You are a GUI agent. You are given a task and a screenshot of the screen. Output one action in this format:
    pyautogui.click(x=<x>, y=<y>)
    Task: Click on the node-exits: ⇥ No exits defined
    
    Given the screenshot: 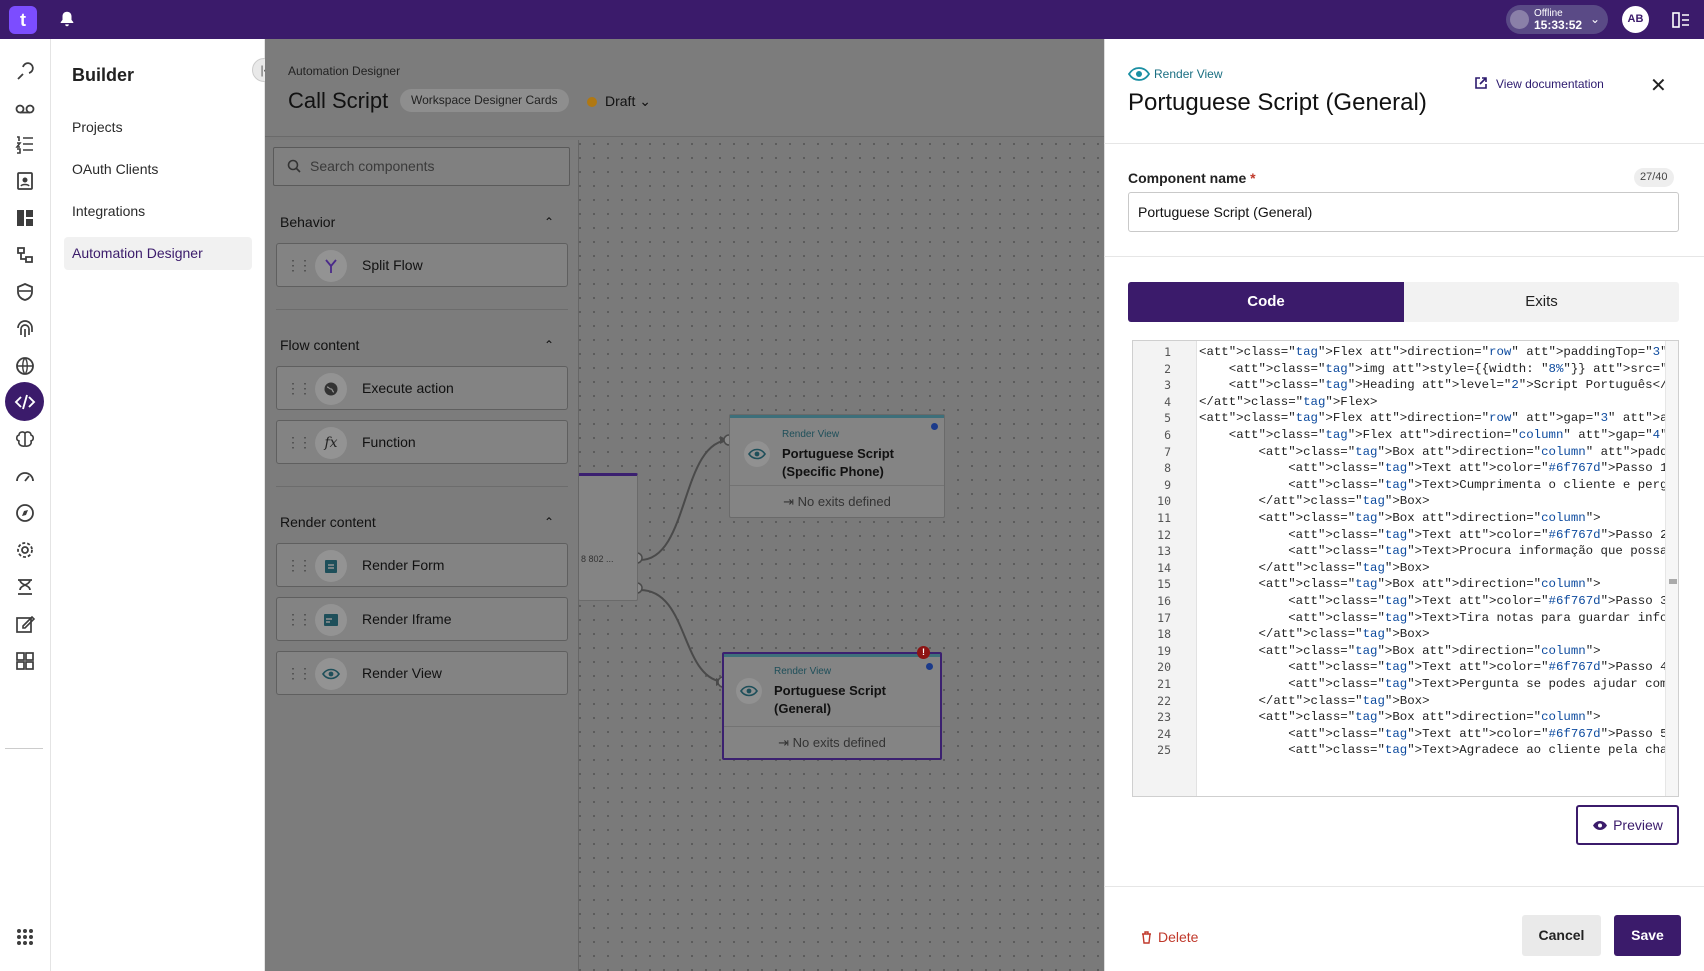 What is the action you would take?
    pyautogui.click(x=832, y=742)
    